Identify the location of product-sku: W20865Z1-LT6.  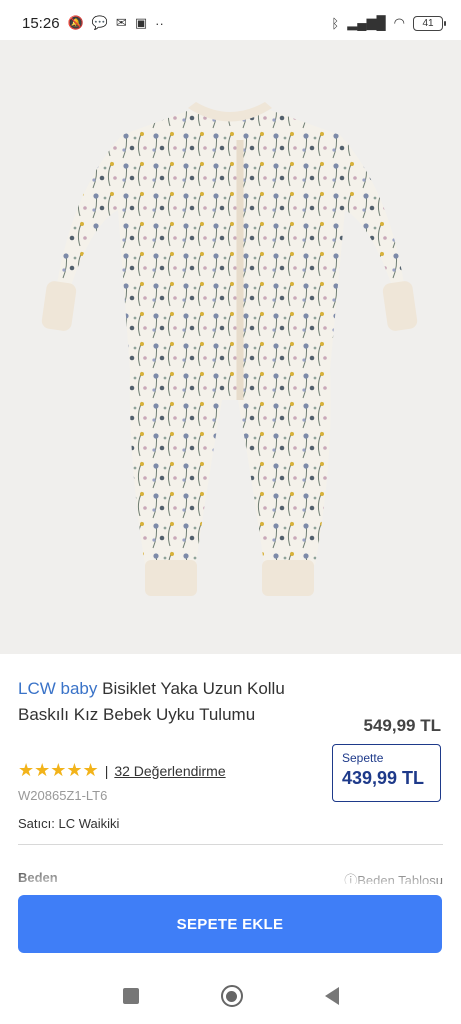
(63, 795).